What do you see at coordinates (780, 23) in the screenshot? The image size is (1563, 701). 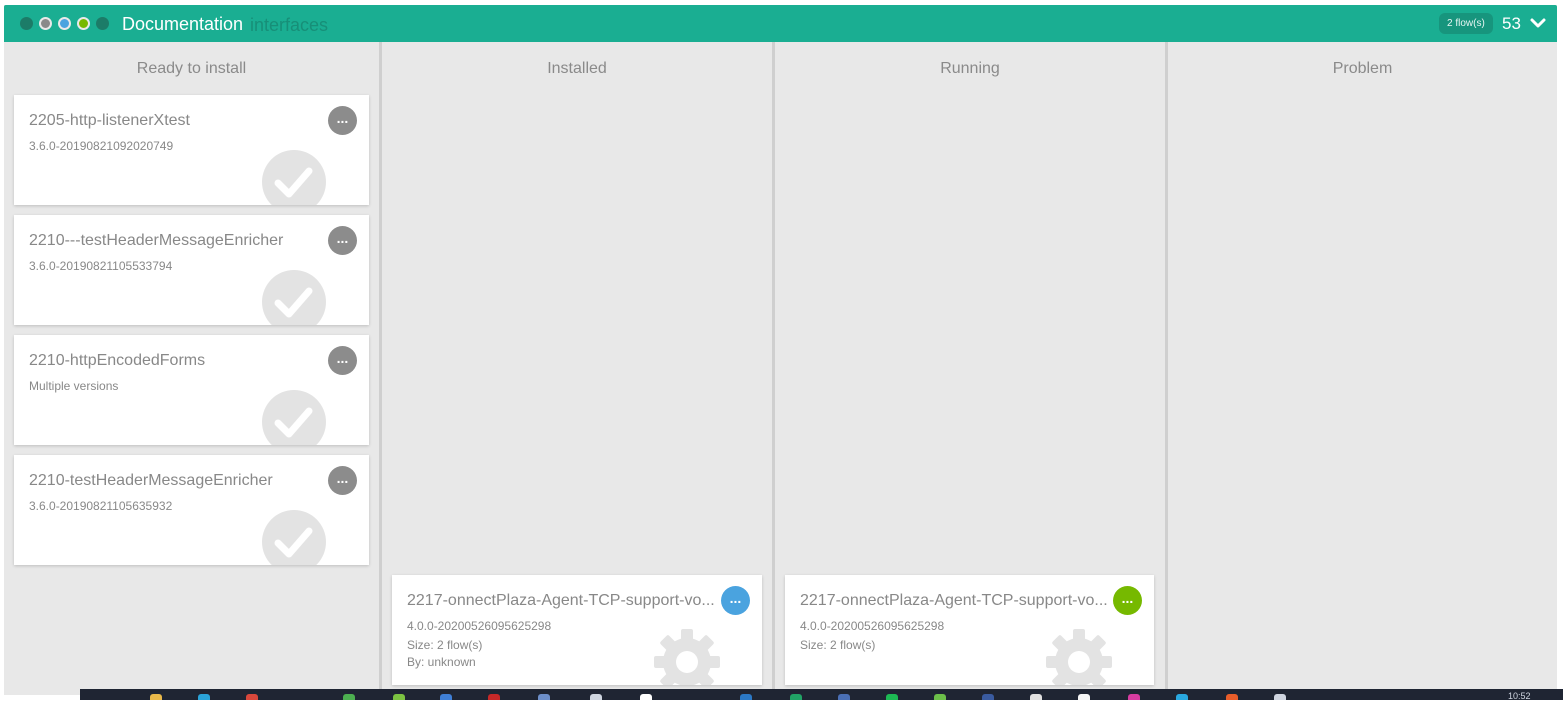 I see `group-header: Documentation interfaces 2 flow(s) 53` at bounding box center [780, 23].